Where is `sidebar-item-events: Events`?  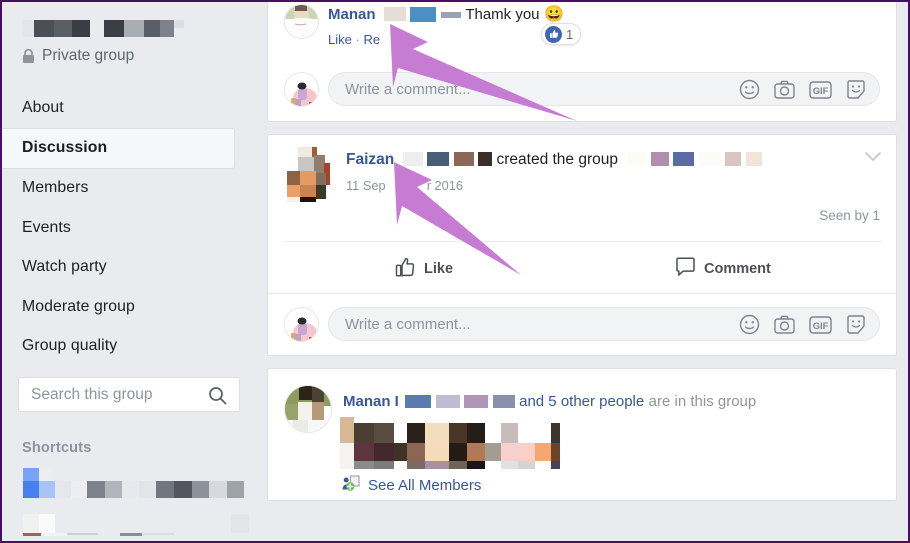
sidebar-item-events: Events is located at coordinates (128, 228).